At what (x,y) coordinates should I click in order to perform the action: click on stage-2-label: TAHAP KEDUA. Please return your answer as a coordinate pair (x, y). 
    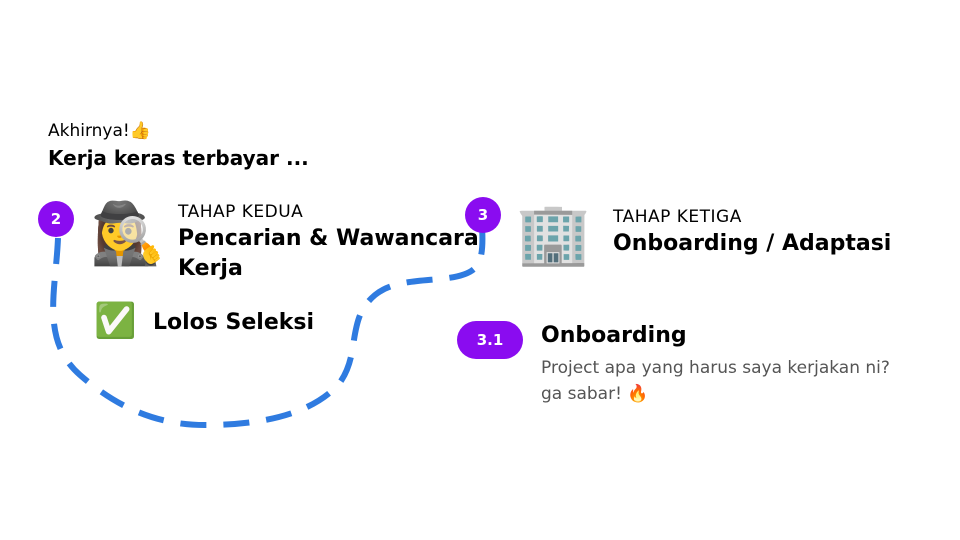
    Looking at the image, I should click on (241, 212).